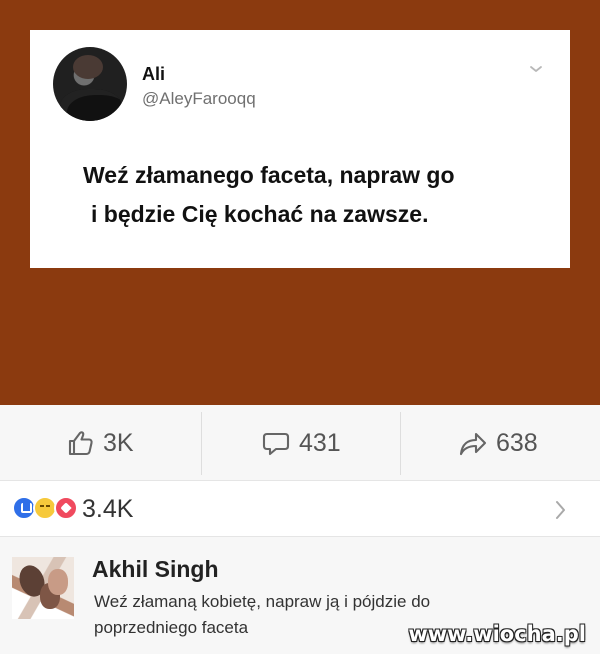 The image size is (600, 654). I want to click on reaction-count: 3.4K, so click(108, 509).